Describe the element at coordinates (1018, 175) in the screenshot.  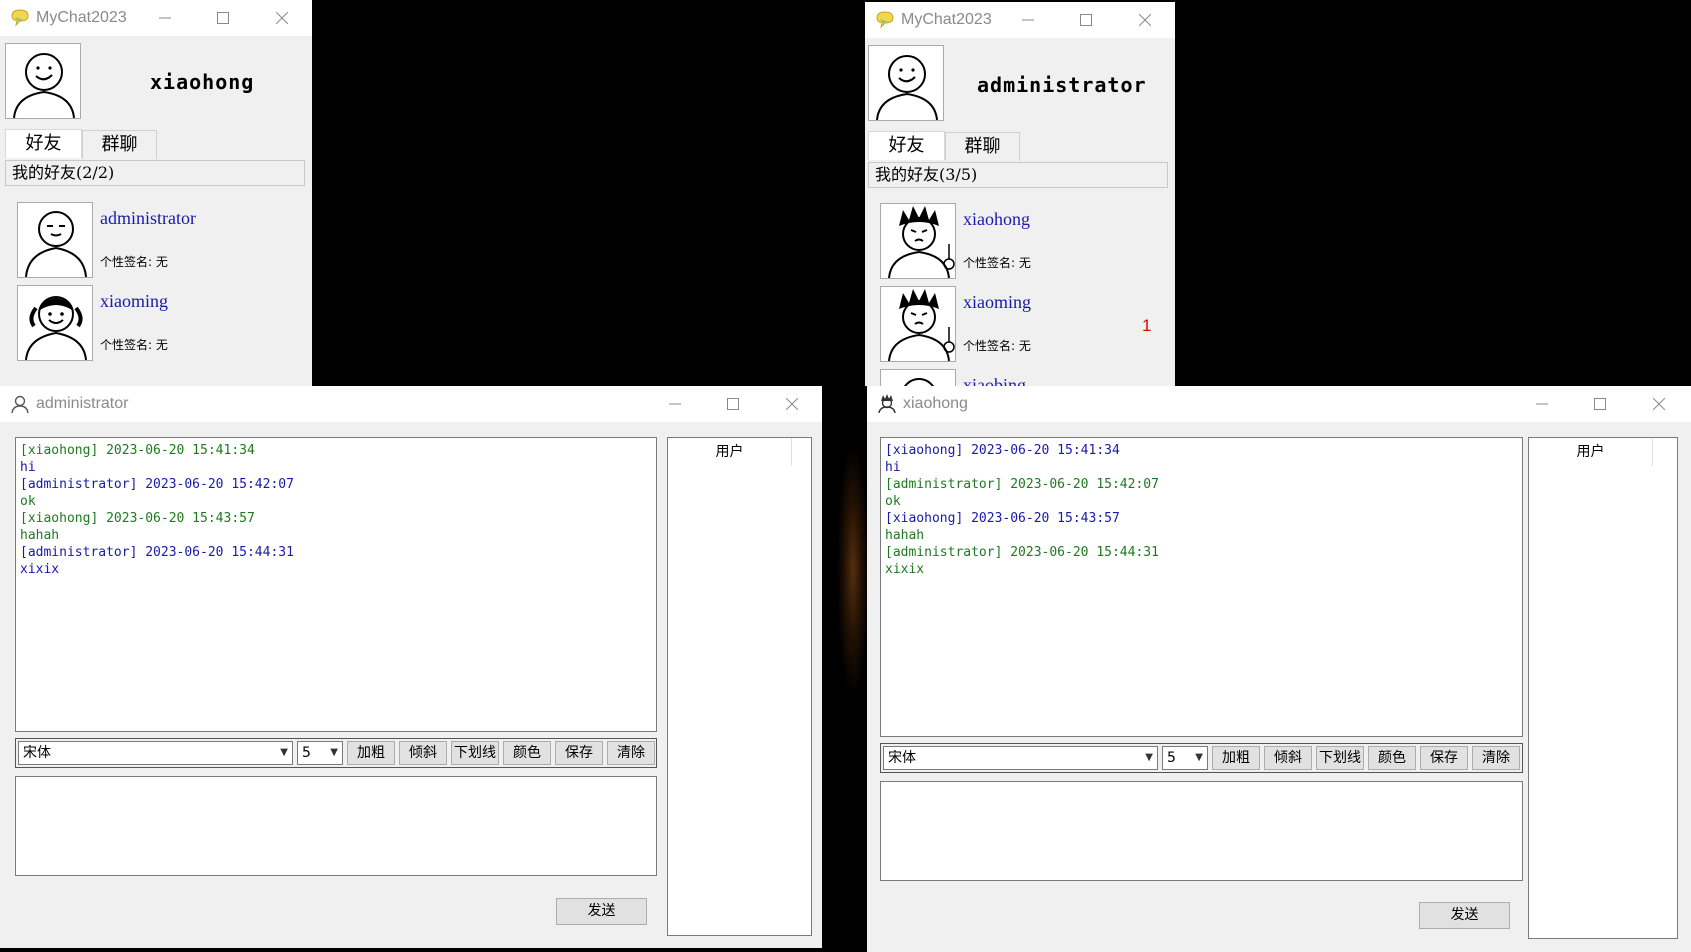
I see `friend-group-header: 我的好友(3/5)` at that location.